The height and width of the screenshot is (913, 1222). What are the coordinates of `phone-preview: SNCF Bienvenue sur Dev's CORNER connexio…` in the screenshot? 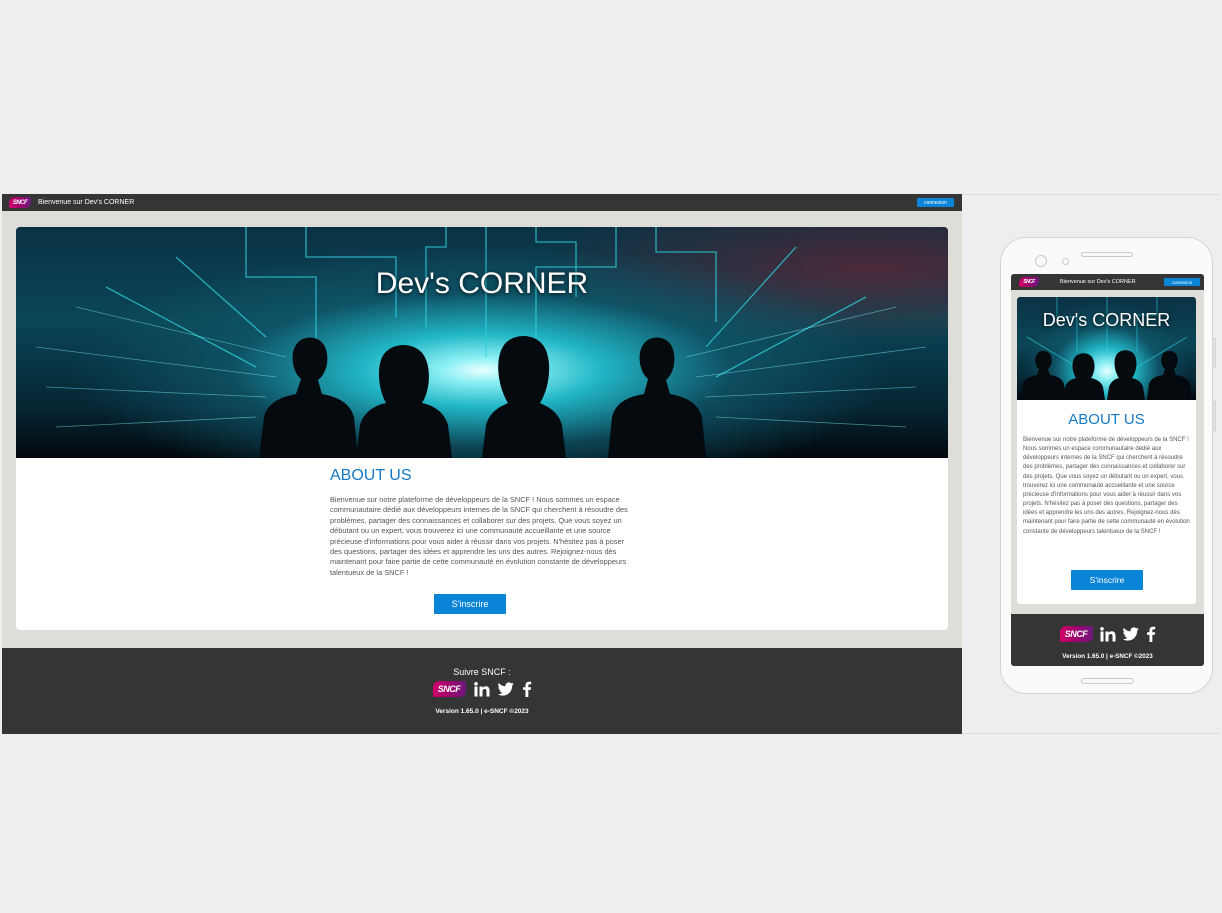 It's located at (1108, 465).